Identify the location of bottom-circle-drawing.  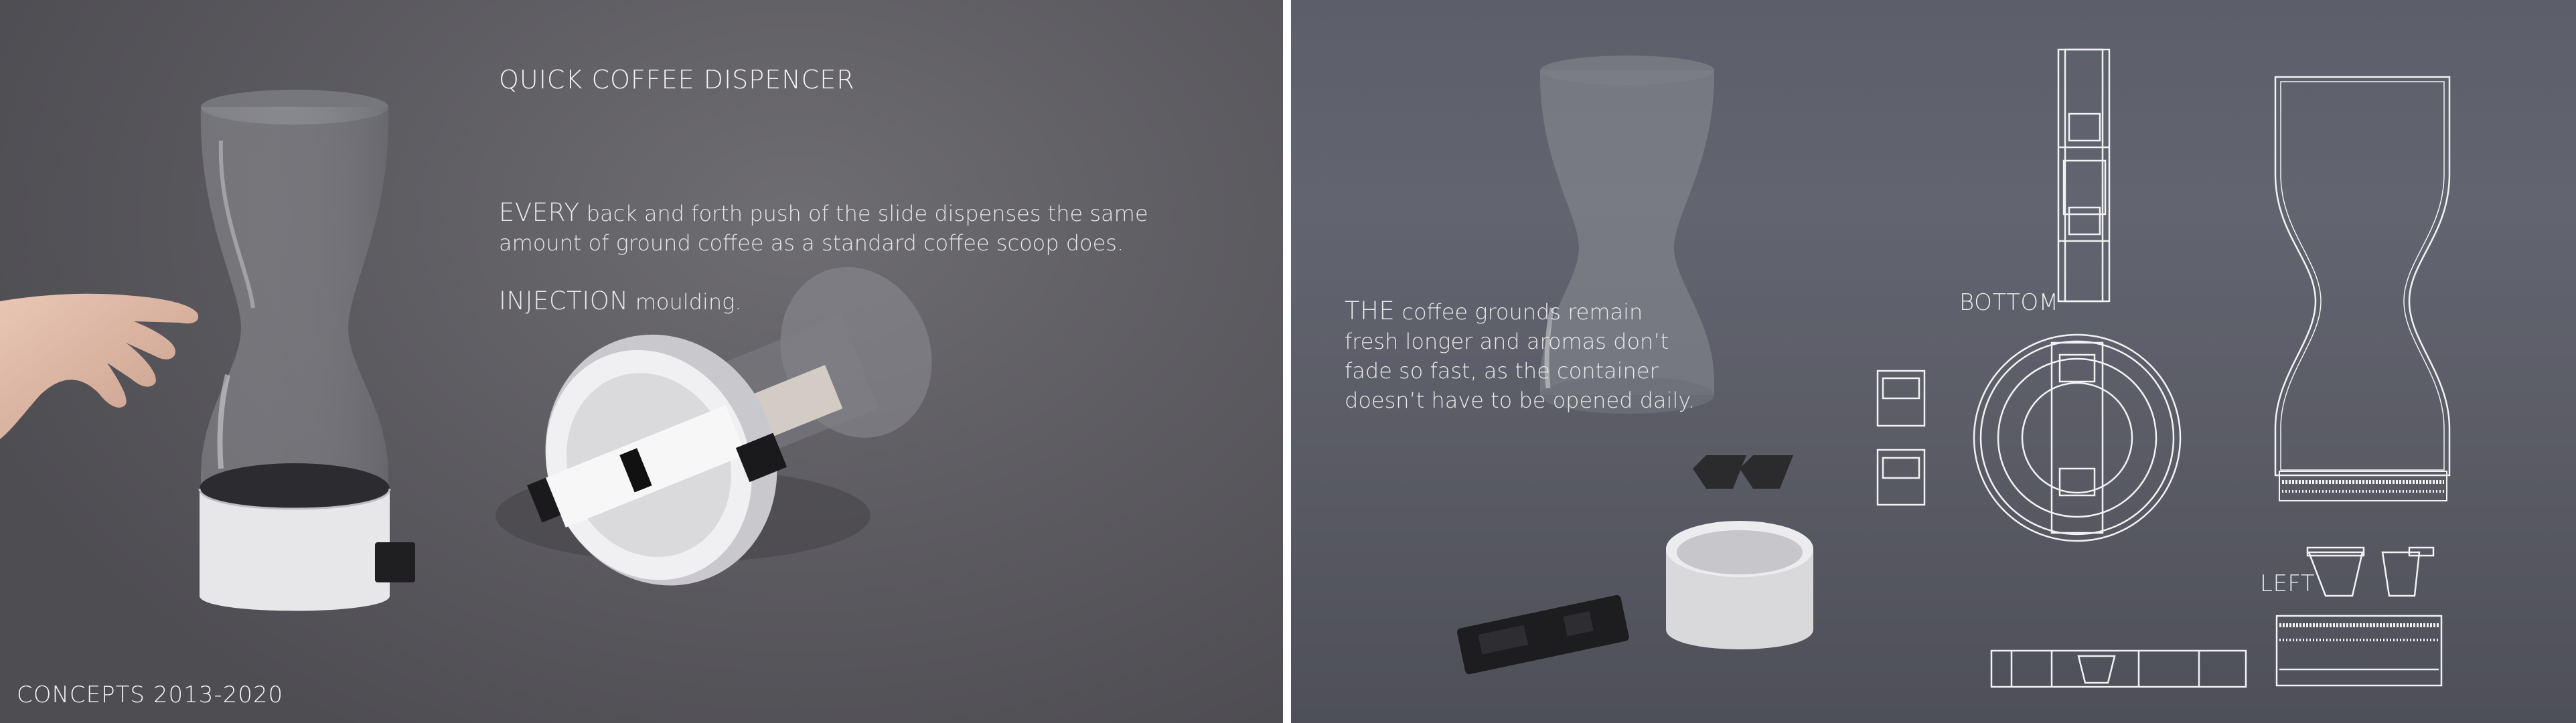
(2077, 437).